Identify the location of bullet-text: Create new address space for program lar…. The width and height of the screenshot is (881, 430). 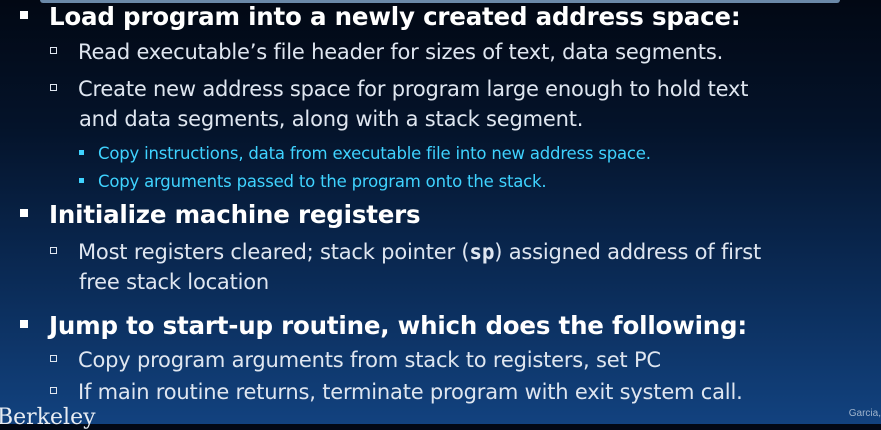
(413, 89).